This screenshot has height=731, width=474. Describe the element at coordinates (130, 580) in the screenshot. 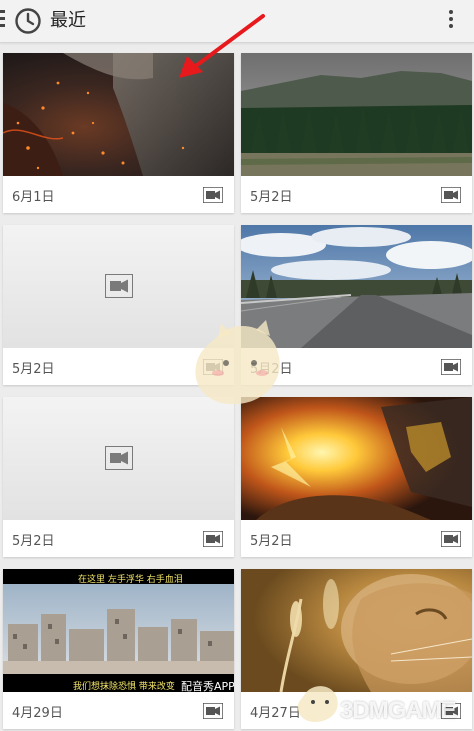

I see `video-subtitle-top: 在这里 左手浮华 右手血泪` at that location.